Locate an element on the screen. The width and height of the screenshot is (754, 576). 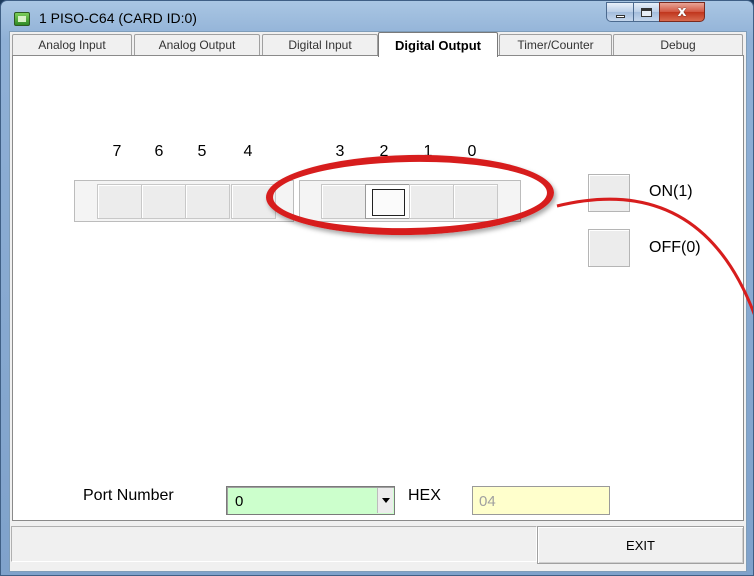
bit-label-3: 3 is located at coordinates (340, 151).